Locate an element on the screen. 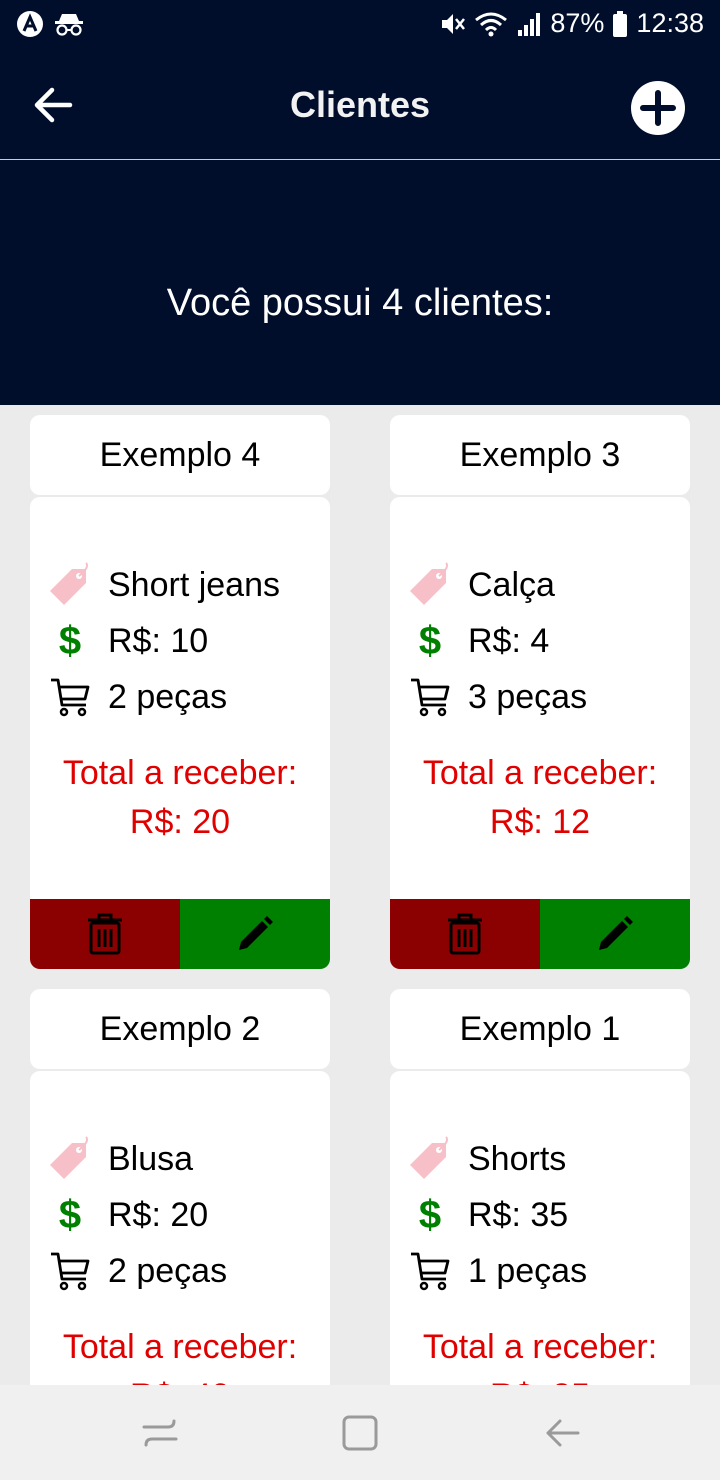  back-nav-icon is located at coordinates (562, 1433).